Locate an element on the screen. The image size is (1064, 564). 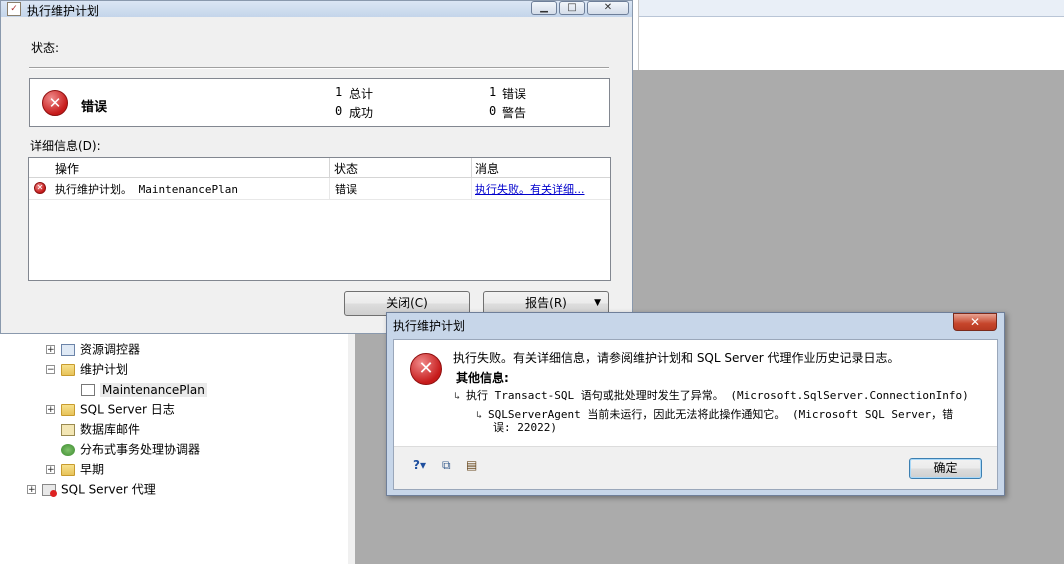
success-count: 0 is located at coordinates (339, 111).